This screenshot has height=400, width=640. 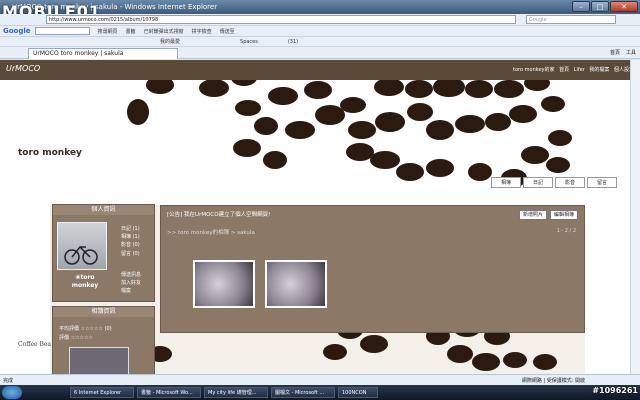 What do you see at coordinates (553, 380) in the screenshot?
I see `security-zone: 網際網路 | 受保護模式: 開啟` at bounding box center [553, 380].